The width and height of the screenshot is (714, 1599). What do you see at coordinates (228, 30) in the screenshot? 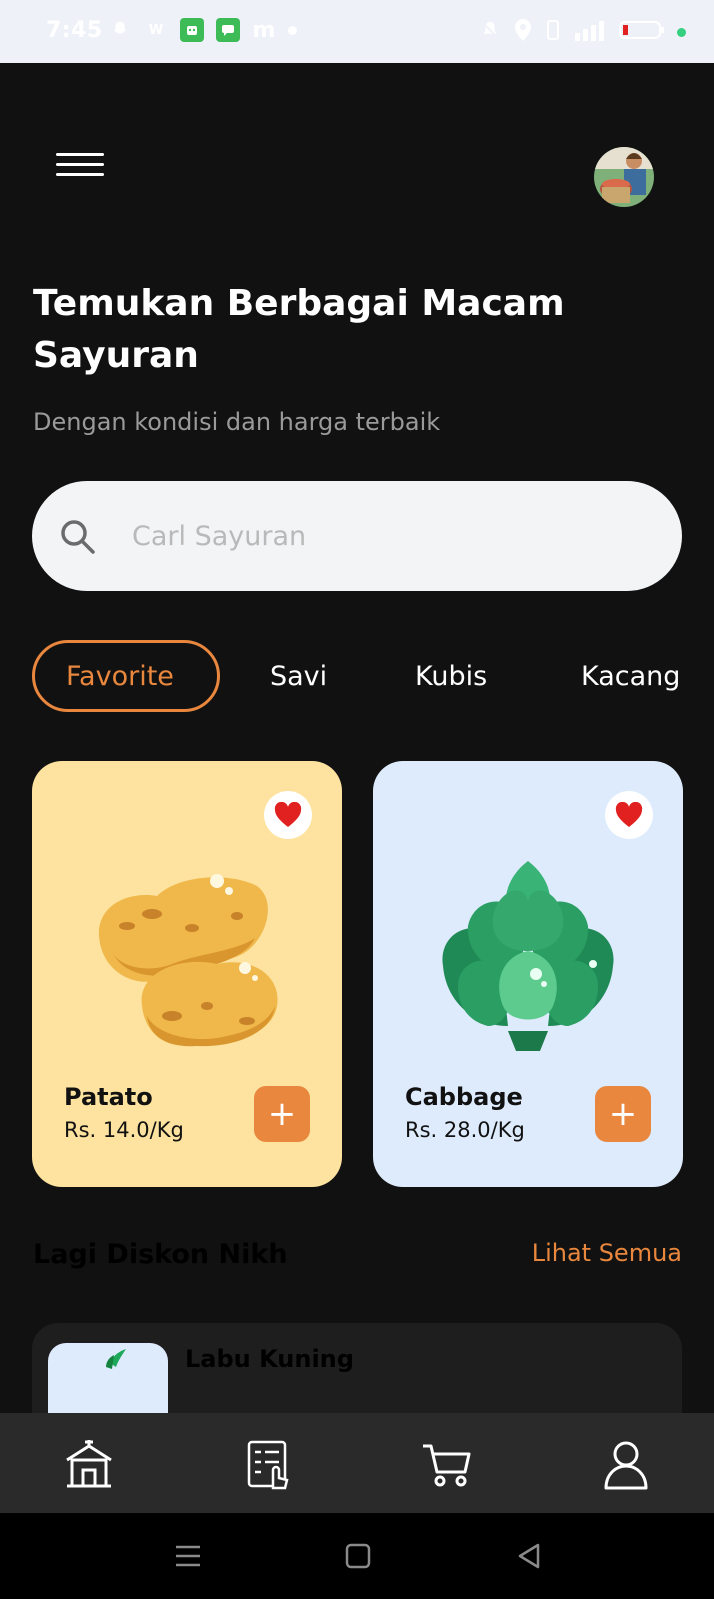
I see `messages-icon` at bounding box center [228, 30].